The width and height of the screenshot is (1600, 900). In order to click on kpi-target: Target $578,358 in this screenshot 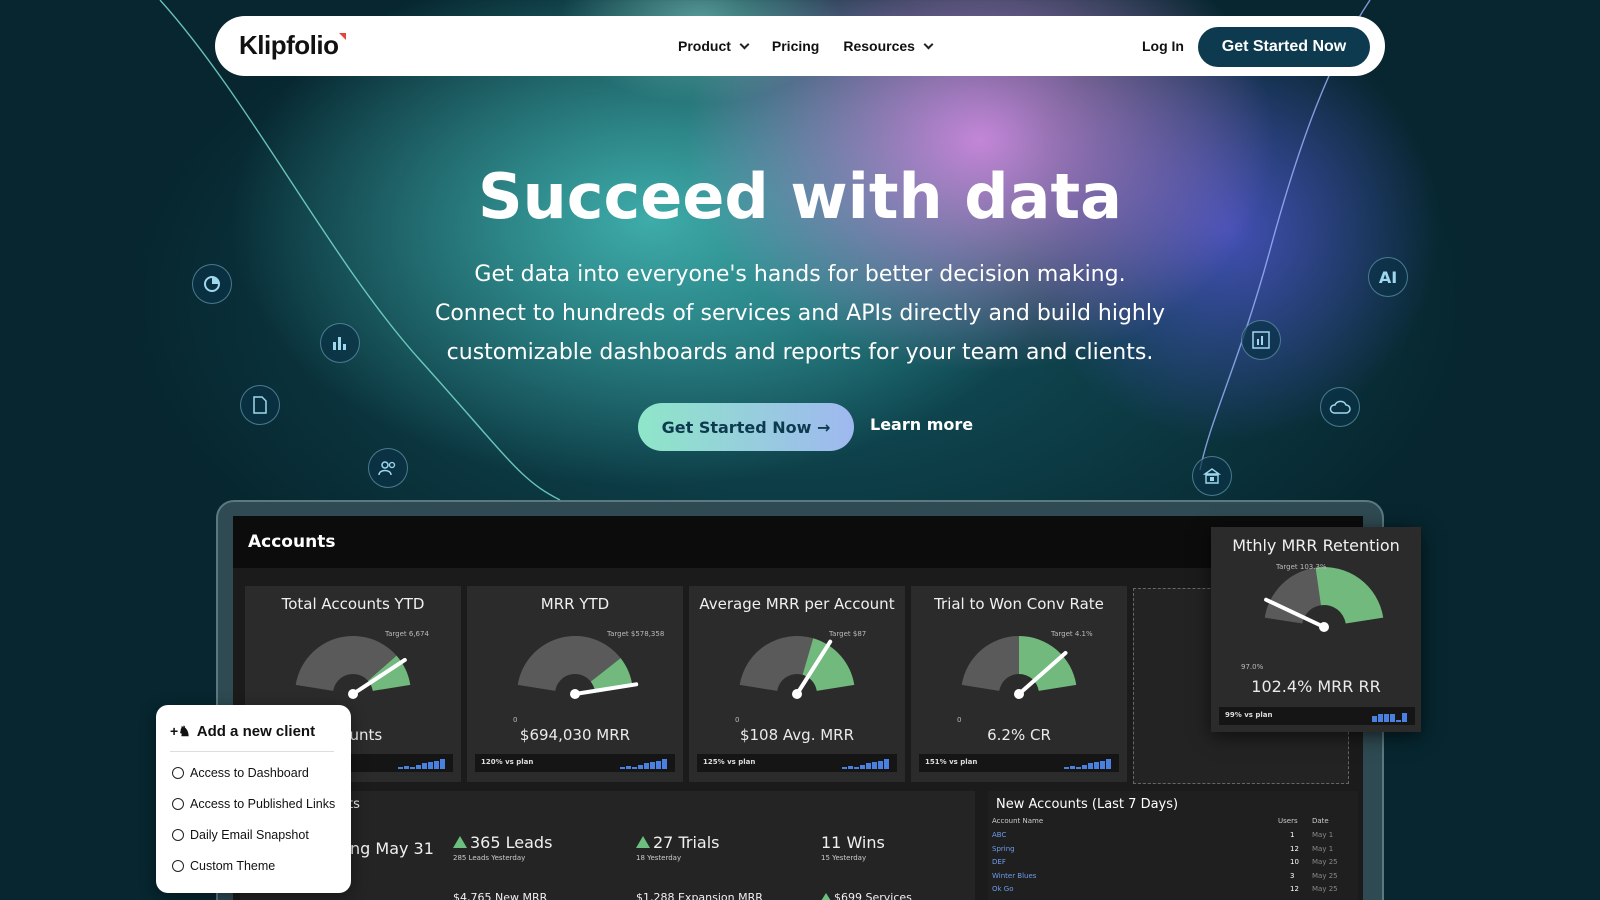, I will do `click(636, 634)`.